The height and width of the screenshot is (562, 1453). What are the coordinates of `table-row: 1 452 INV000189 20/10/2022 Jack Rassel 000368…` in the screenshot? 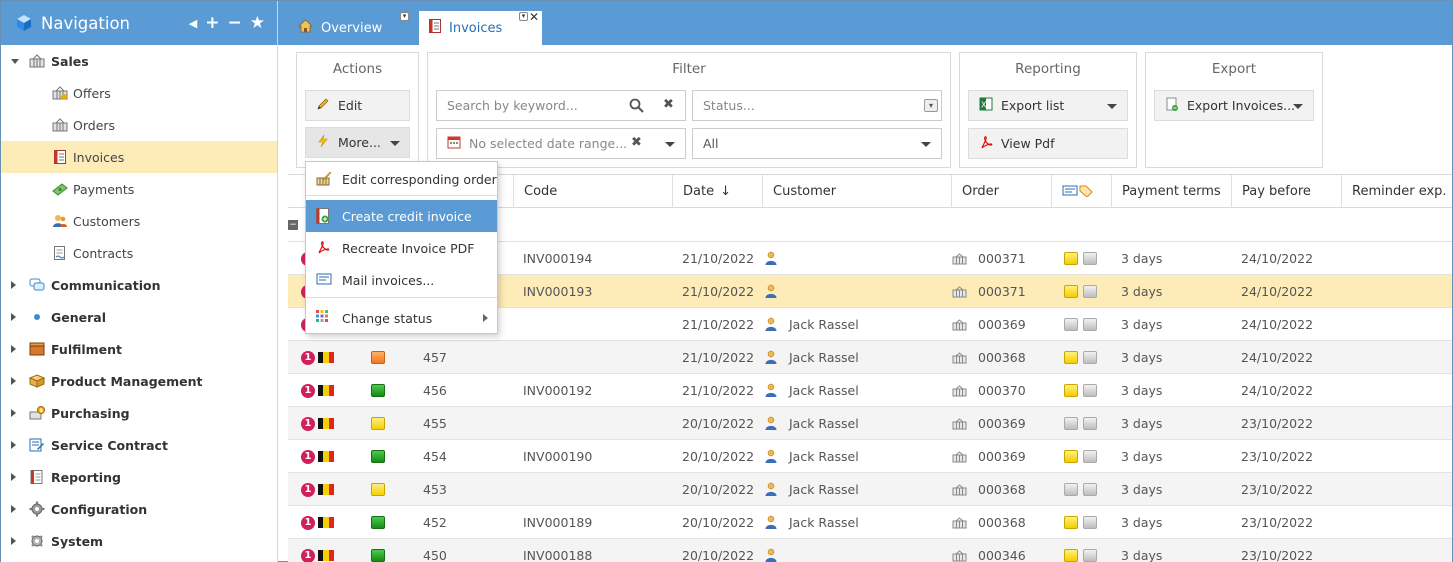 It's located at (870, 522).